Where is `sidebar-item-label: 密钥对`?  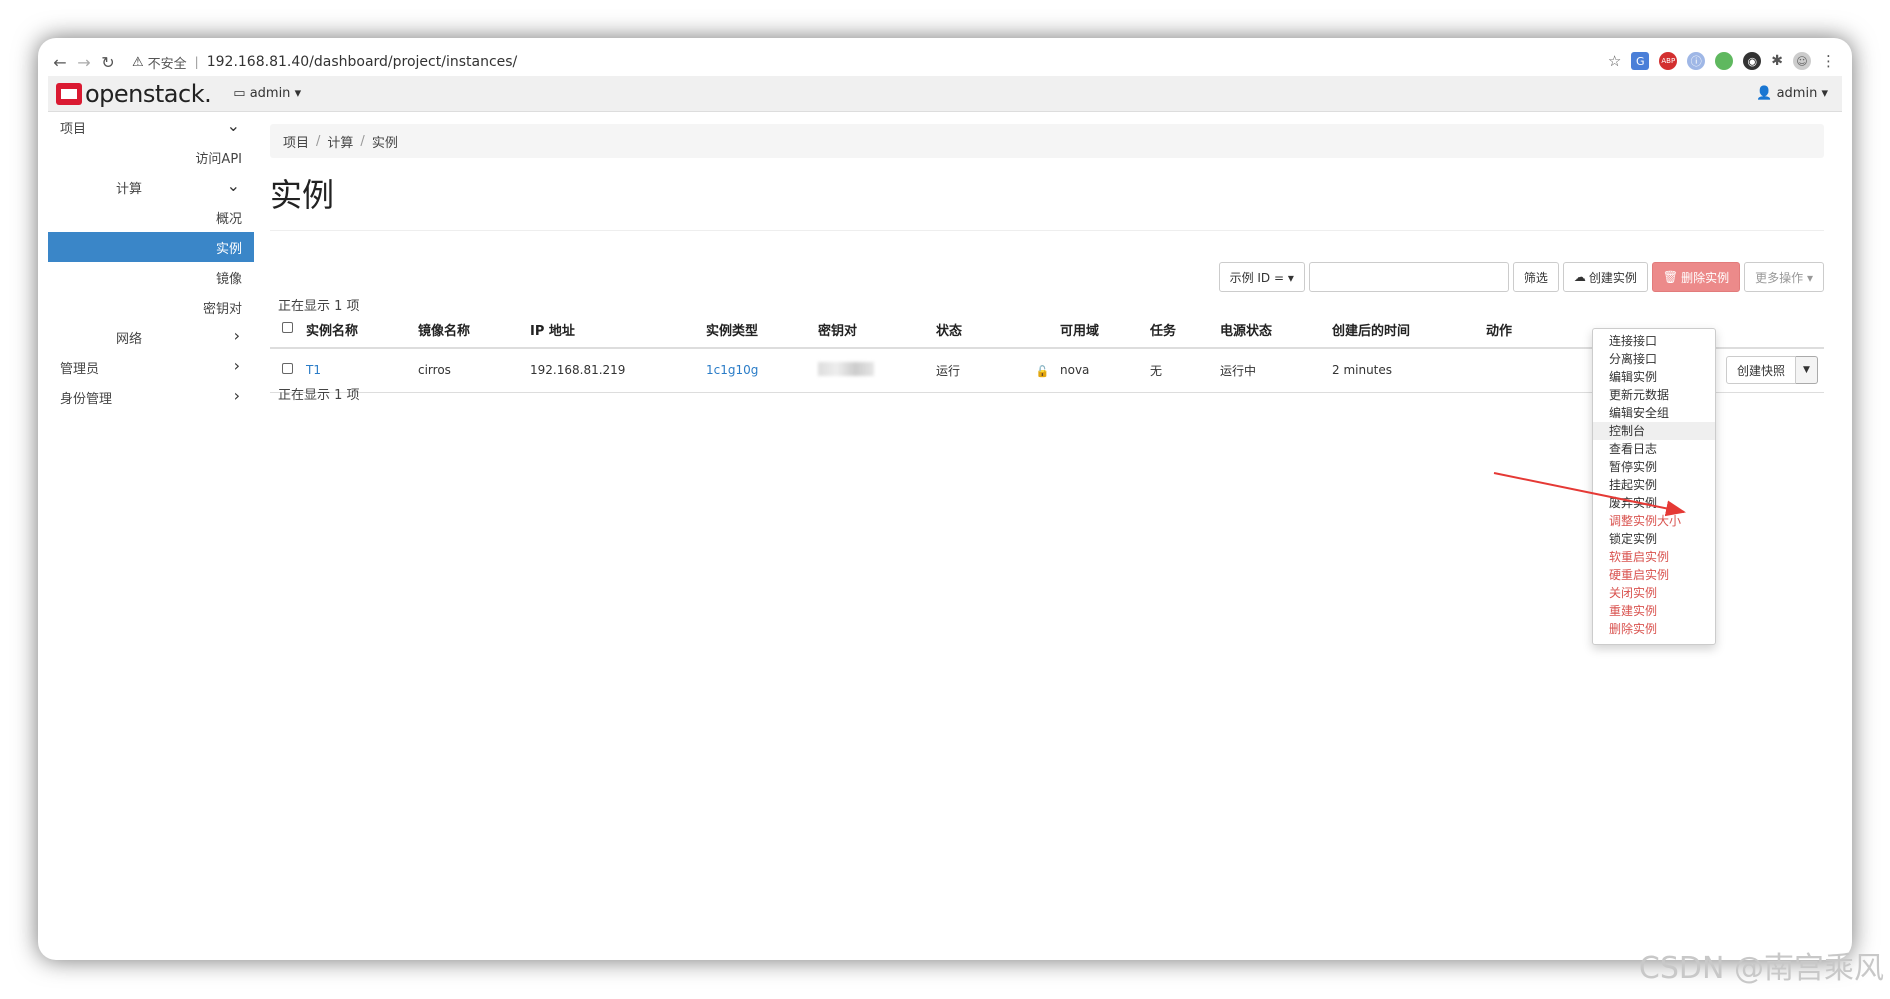
sidebar-item-label: 密钥对 is located at coordinates (222, 309).